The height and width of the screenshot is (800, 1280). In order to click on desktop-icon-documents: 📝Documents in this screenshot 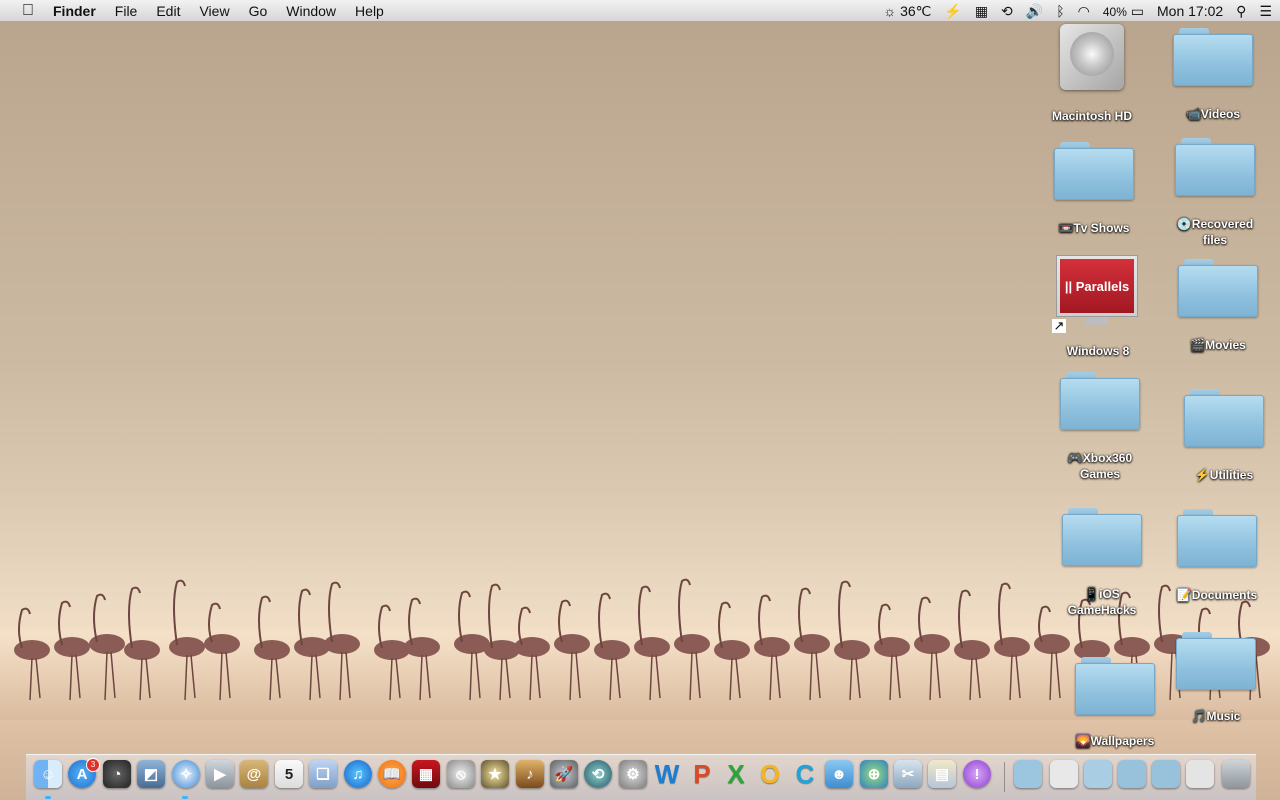, I will do `click(1217, 556)`.